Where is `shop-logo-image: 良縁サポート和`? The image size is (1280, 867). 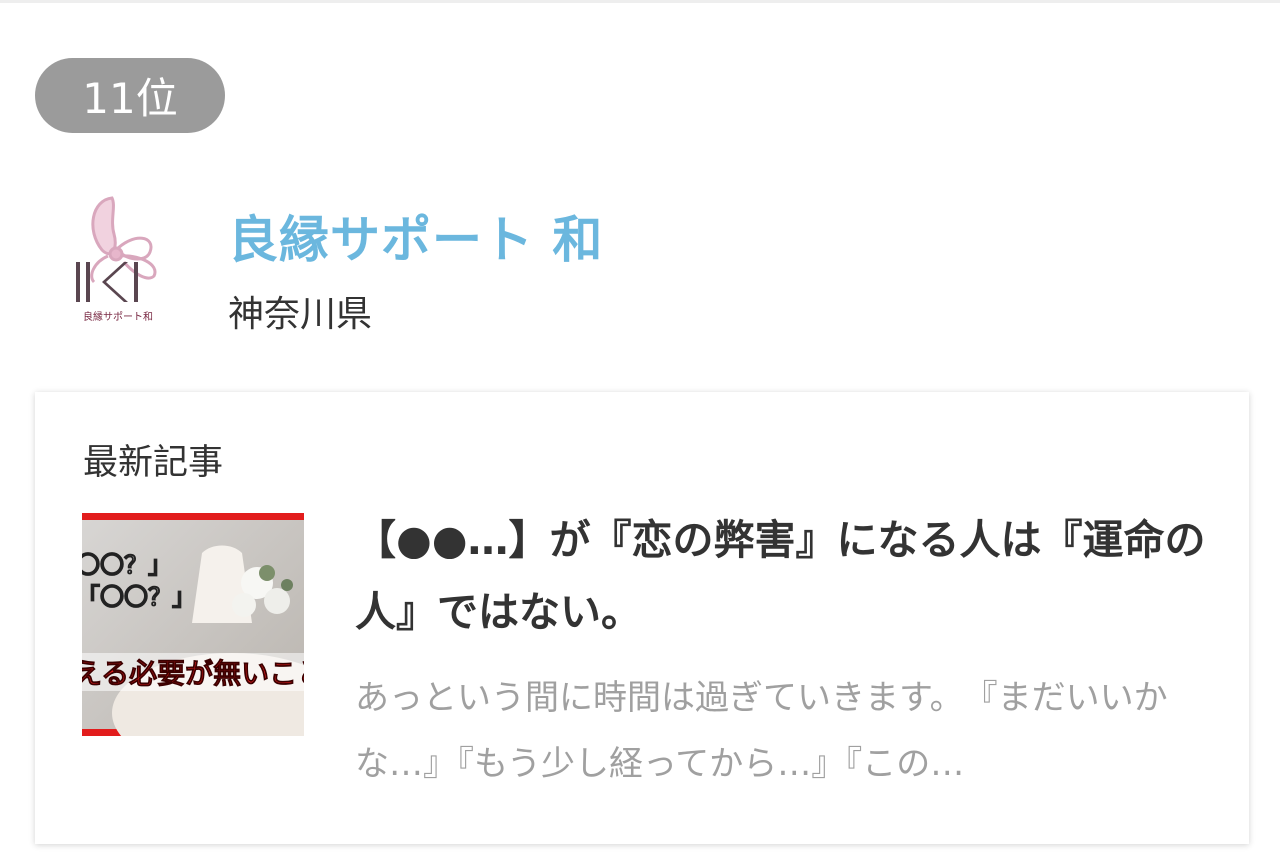 shop-logo-image: 良縁サポート和 is located at coordinates (116, 259).